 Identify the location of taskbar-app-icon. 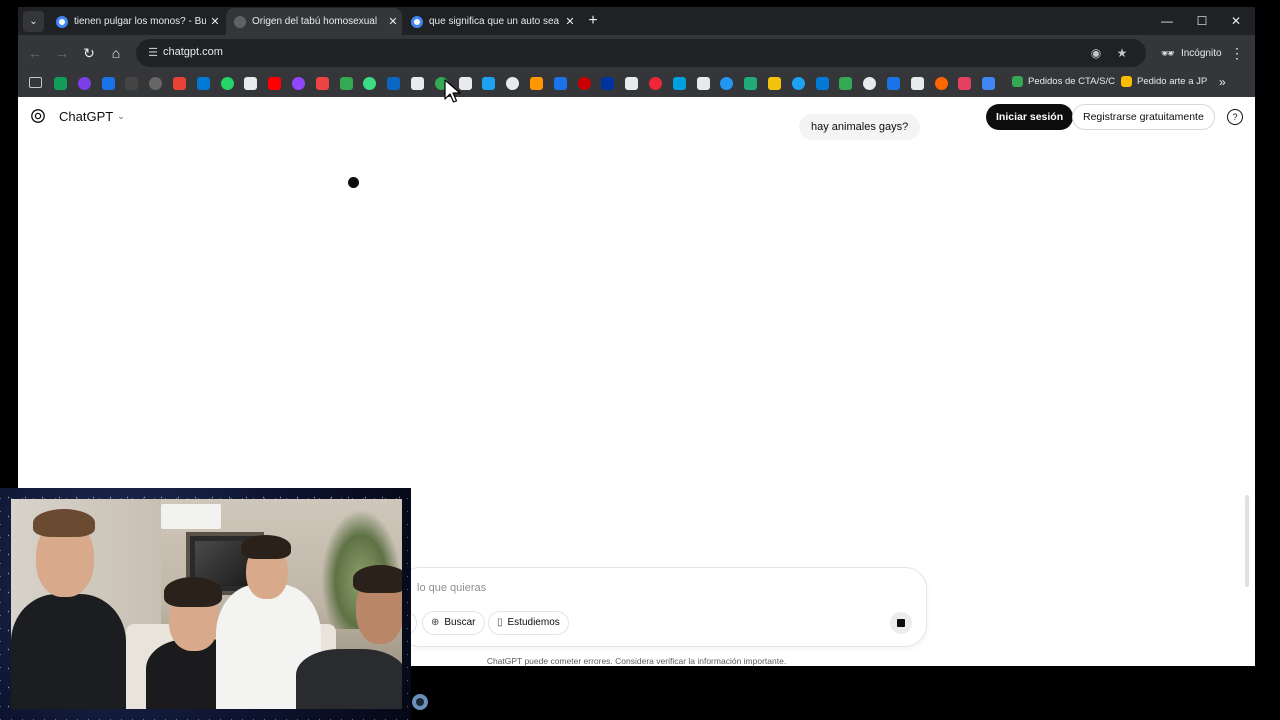
(420, 702).